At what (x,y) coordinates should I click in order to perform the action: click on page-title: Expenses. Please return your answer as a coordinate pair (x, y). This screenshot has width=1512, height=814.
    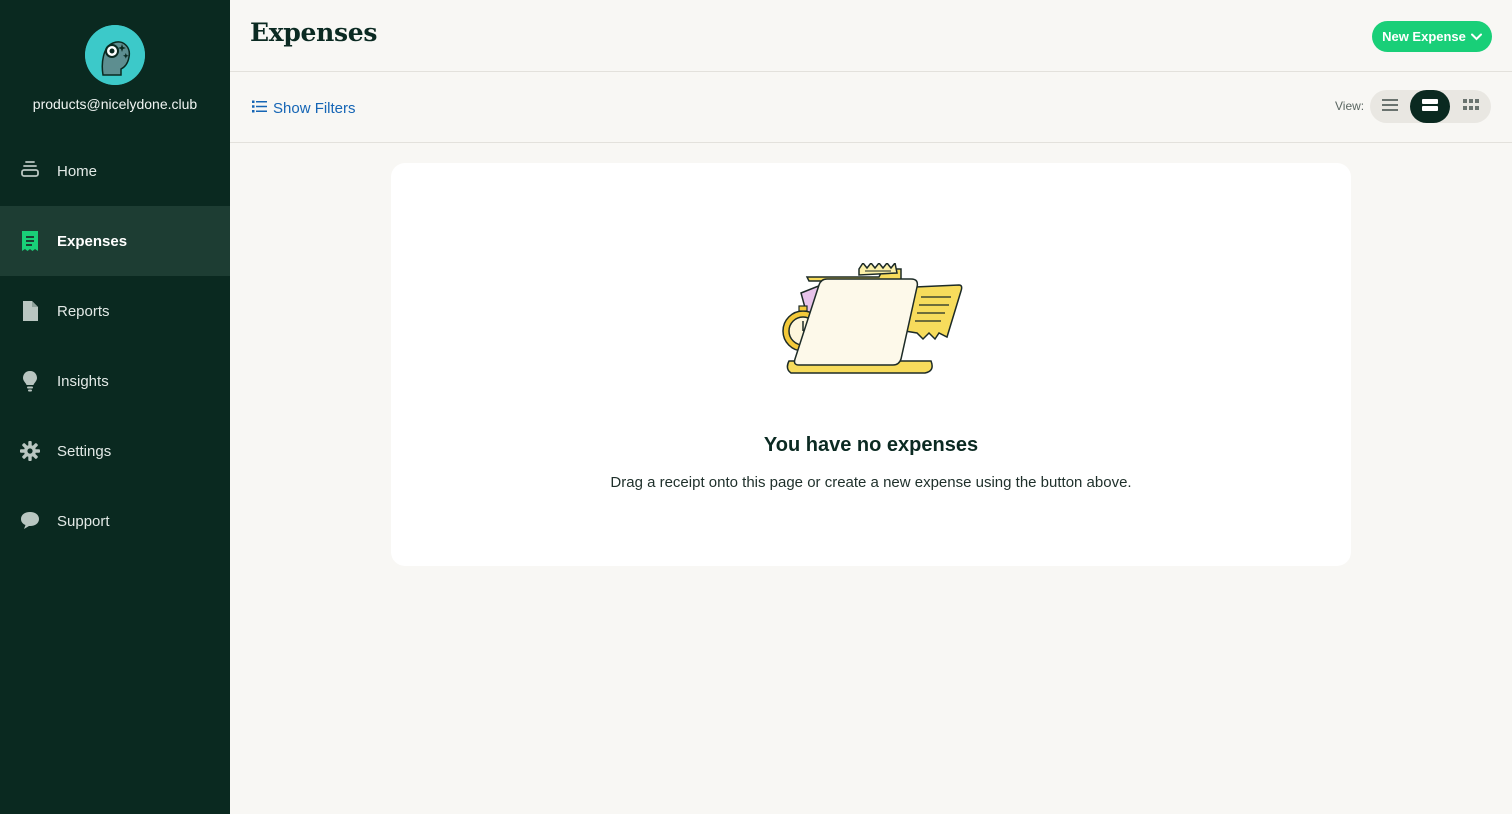
    Looking at the image, I should click on (314, 32).